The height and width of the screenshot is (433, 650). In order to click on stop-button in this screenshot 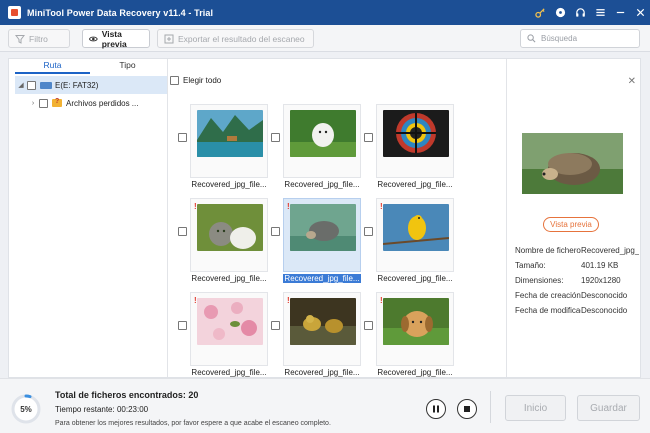, I will do `click(467, 409)`.